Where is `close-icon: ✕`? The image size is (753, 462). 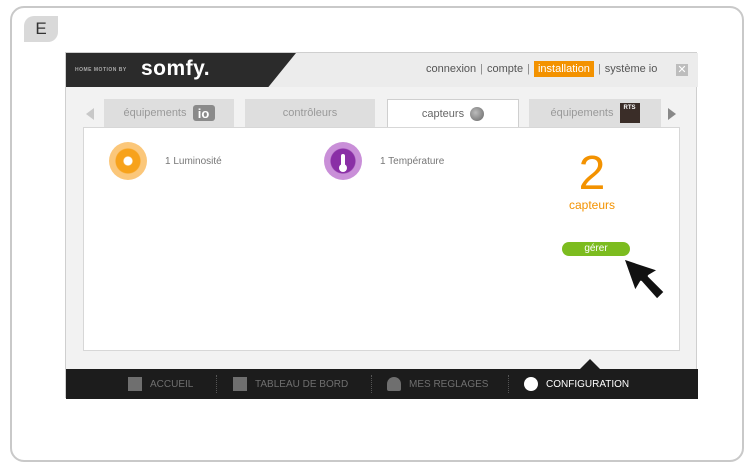
close-icon: ✕ is located at coordinates (682, 70).